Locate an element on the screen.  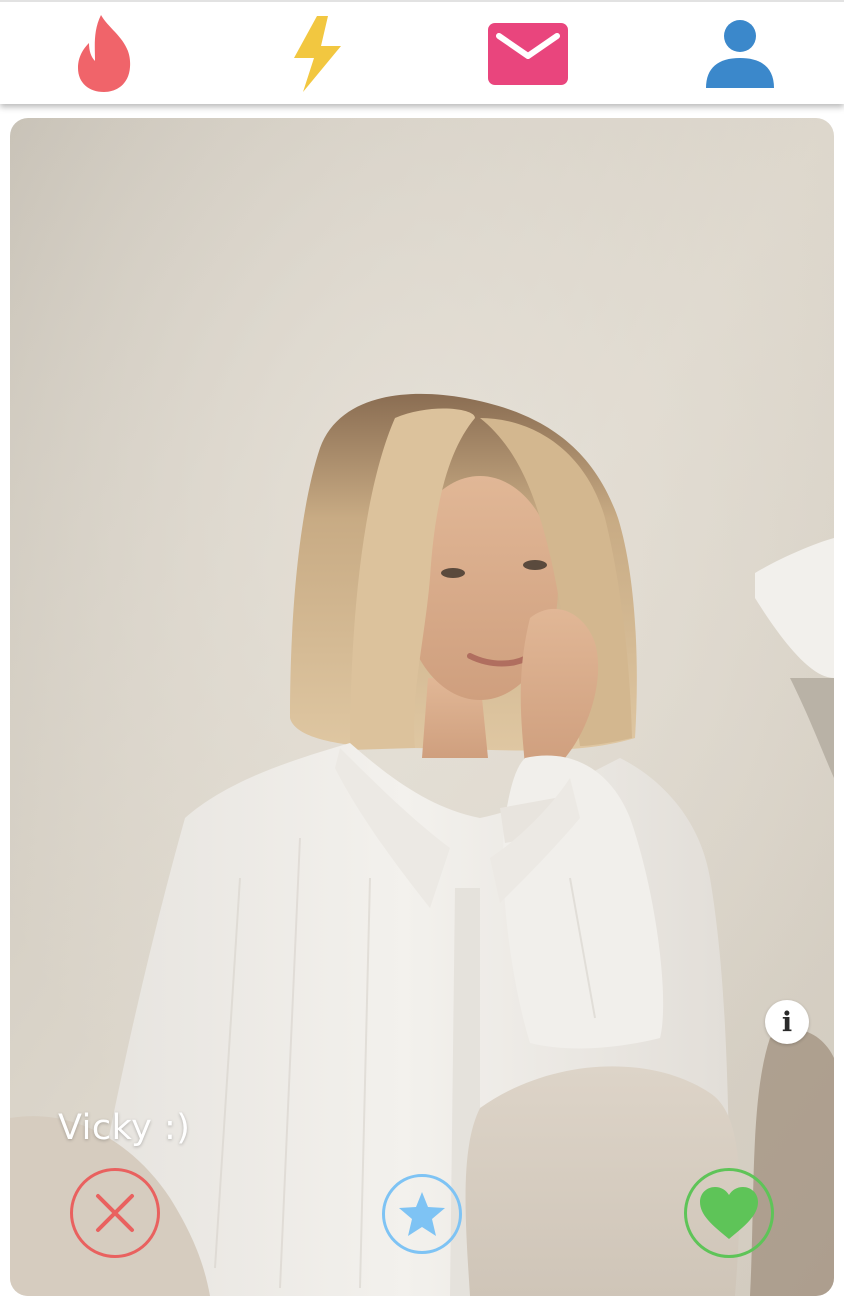
close-icon is located at coordinates (115, 1213).